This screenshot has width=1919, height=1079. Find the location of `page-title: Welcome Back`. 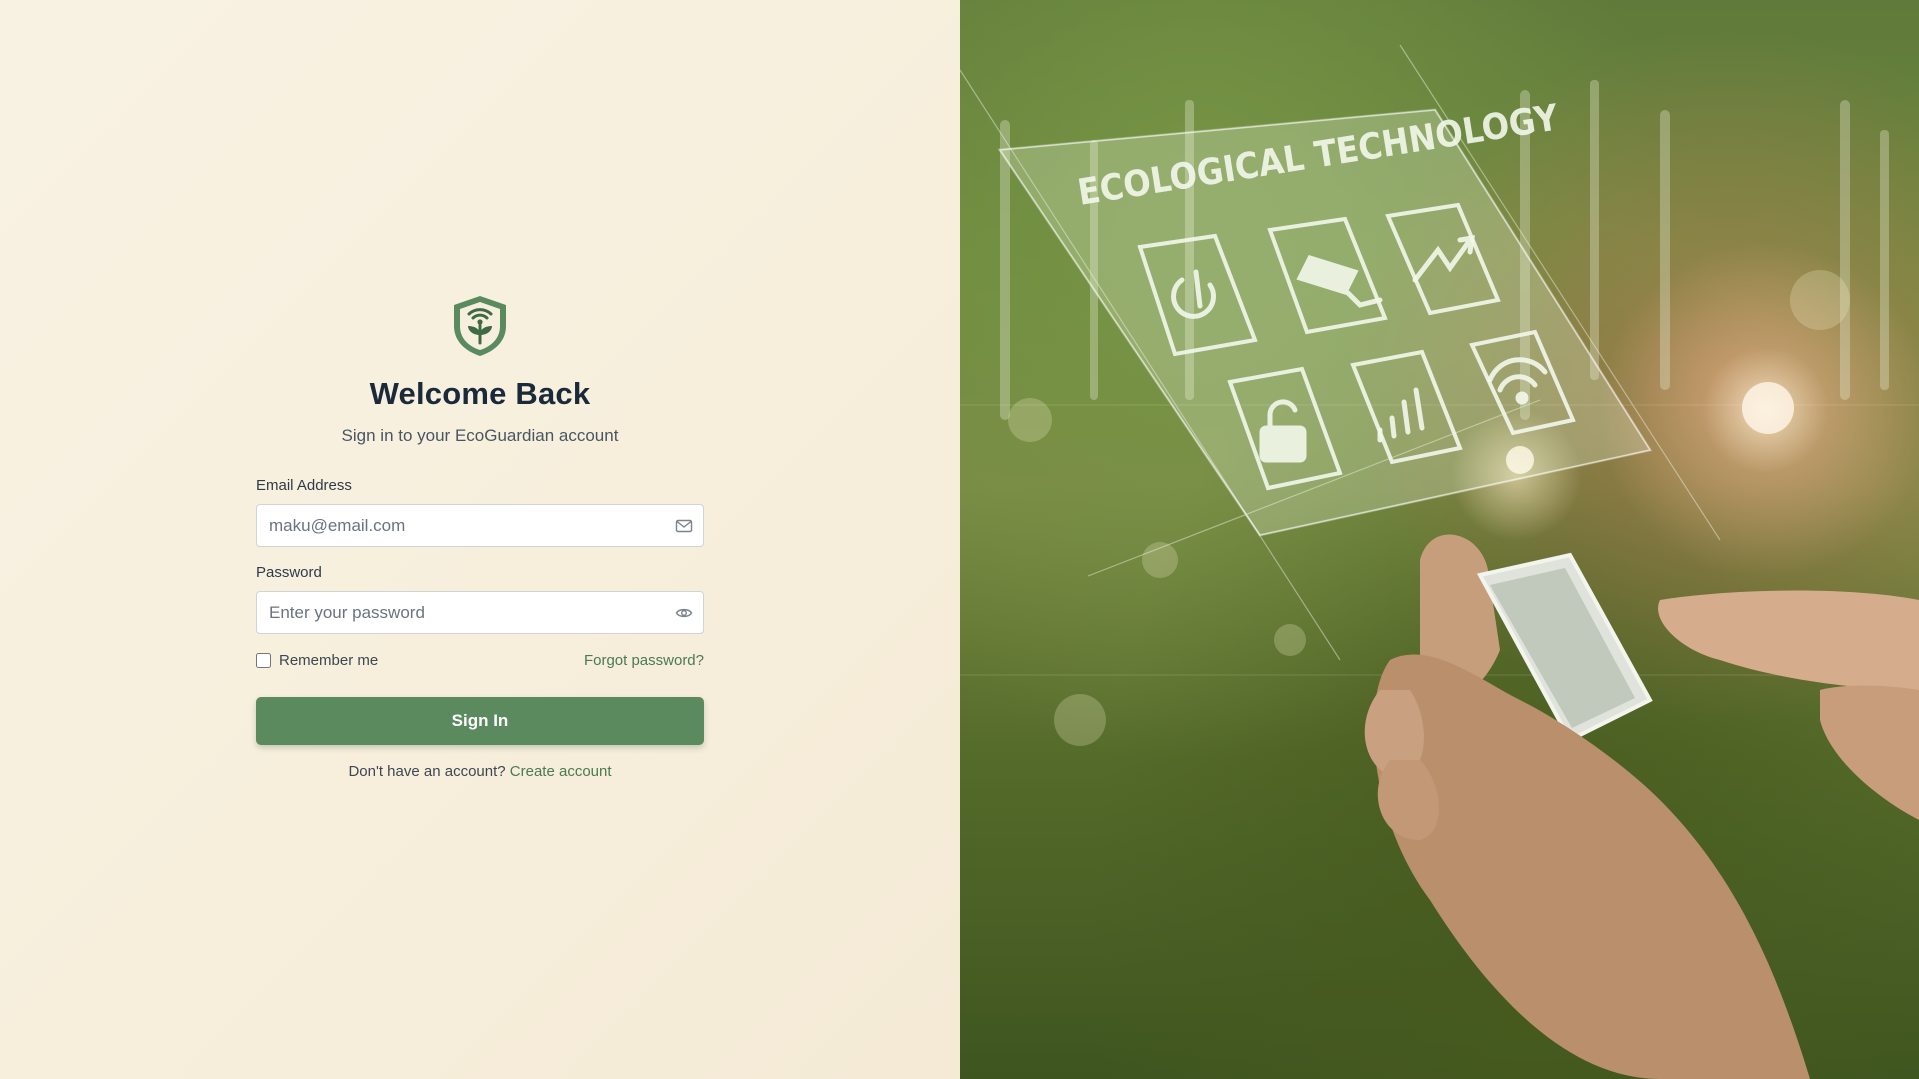

page-title: Welcome Back is located at coordinates (480, 393).